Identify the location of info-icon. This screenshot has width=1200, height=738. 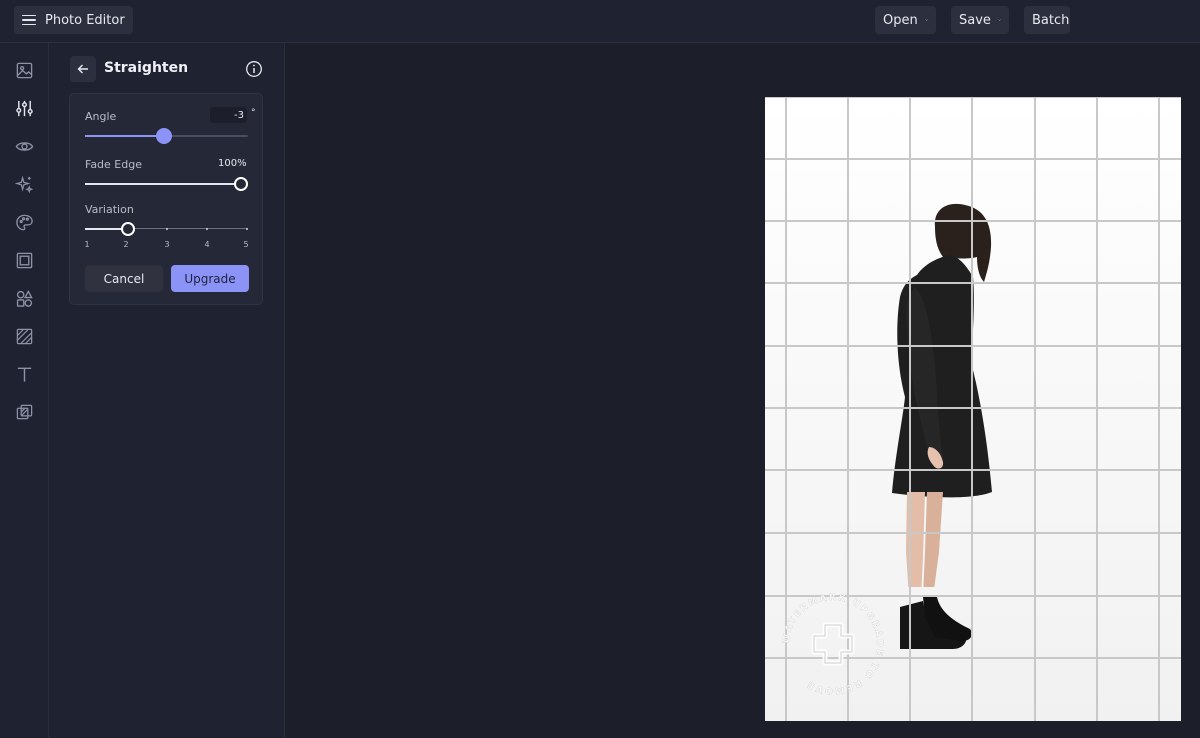
(254, 69).